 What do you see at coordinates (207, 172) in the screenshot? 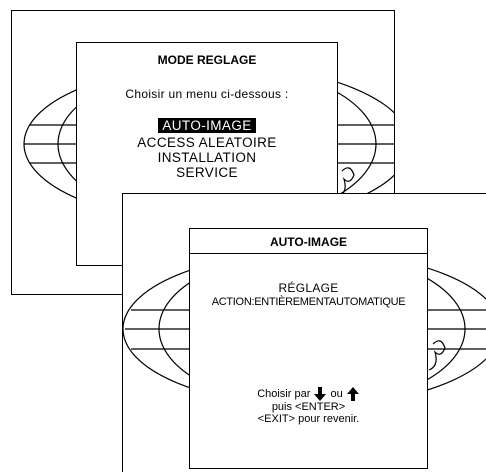
I see `menu-item-service: SERVICE` at bounding box center [207, 172].